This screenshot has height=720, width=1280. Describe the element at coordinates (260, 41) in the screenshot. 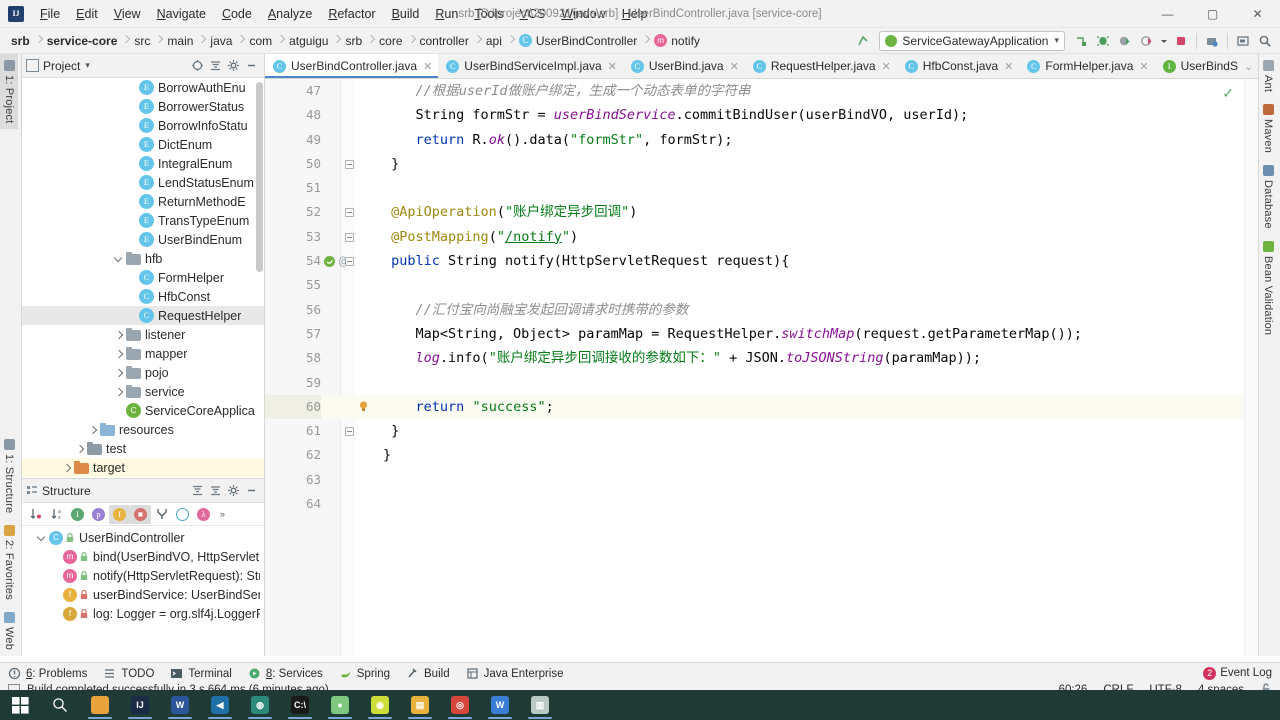

I see `breadcrumb-item-com: com` at that location.